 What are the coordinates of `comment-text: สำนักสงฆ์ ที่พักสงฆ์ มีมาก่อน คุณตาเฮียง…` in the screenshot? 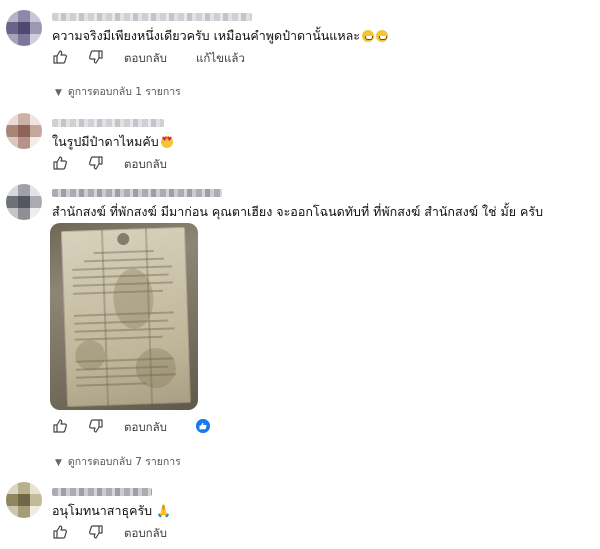 It's located at (298, 211).